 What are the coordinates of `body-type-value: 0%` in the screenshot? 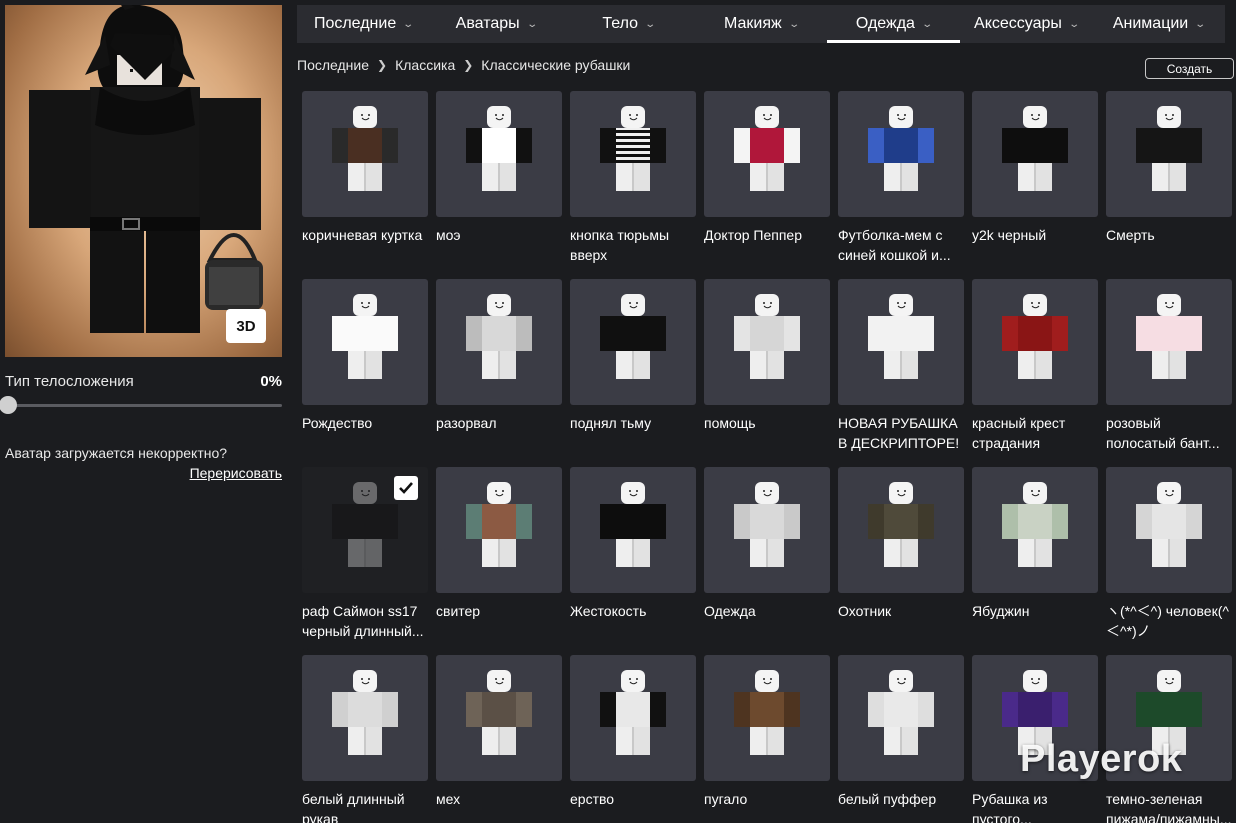 It's located at (271, 381).